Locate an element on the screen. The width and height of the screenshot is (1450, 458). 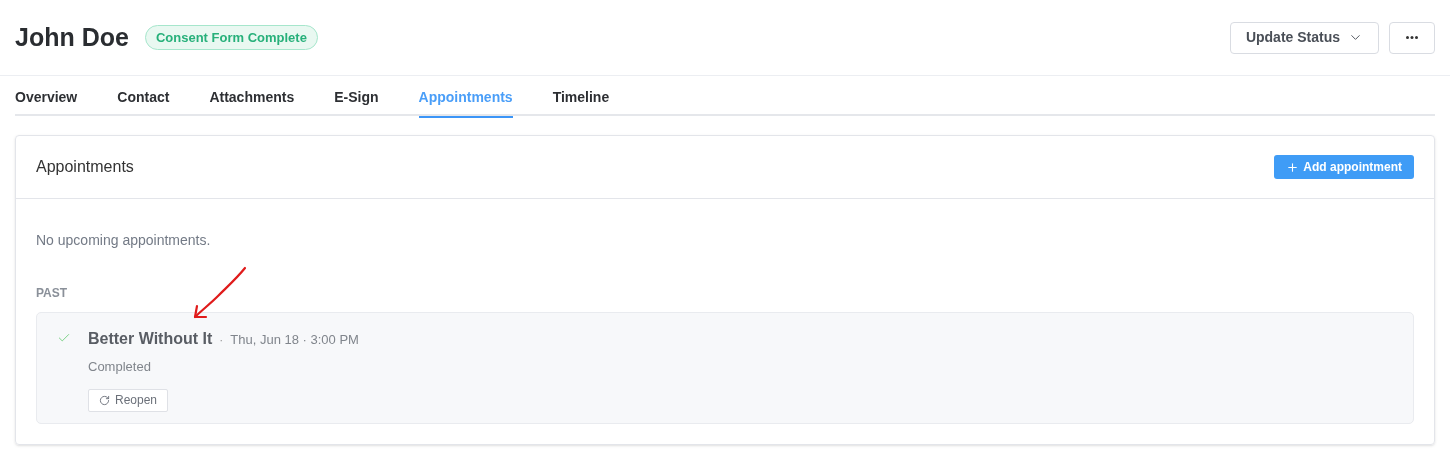
status-badge: Consent Form Complete is located at coordinates (231, 37).